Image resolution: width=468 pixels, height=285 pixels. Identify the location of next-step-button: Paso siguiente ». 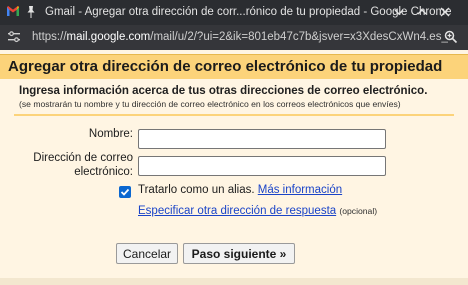
(239, 253).